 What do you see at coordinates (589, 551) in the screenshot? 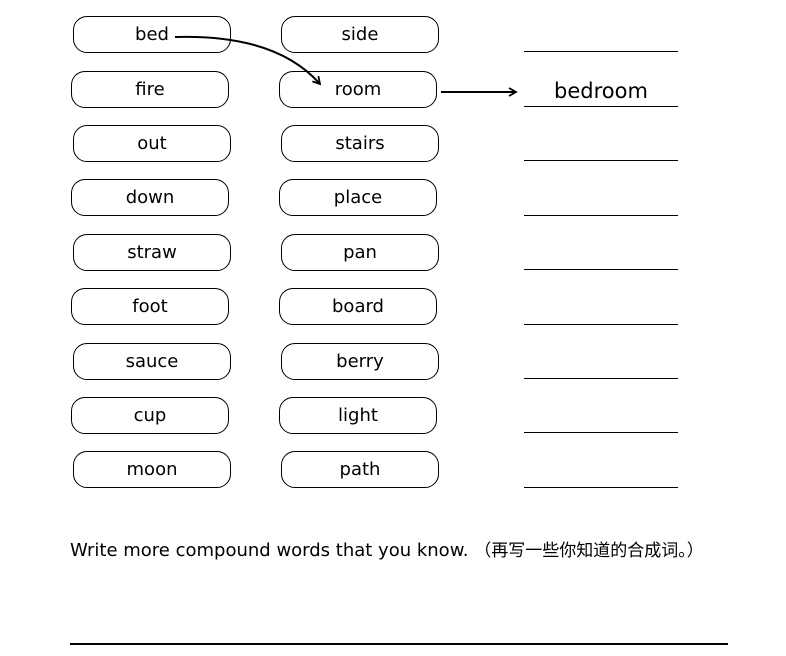
I see `instruction-chinese: （再写一些你知道的合成词。）` at bounding box center [589, 551].